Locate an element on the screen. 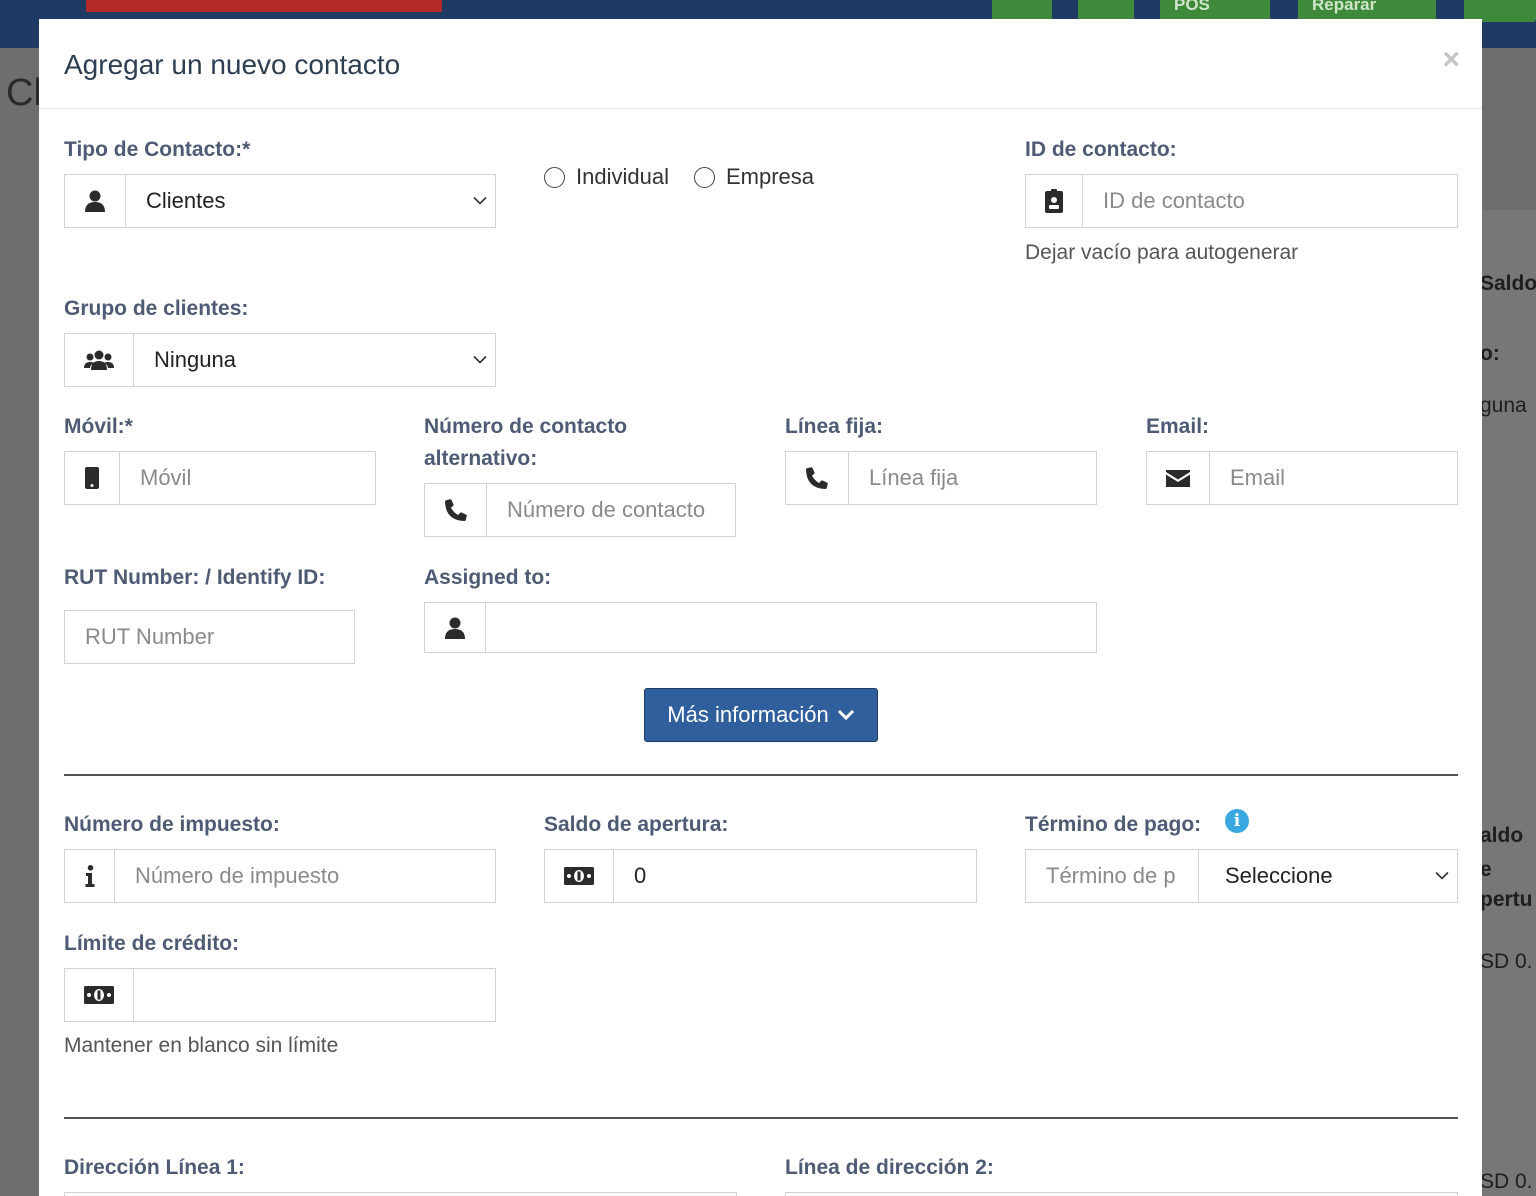  more-info-button: Más información is located at coordinates (761, 715).